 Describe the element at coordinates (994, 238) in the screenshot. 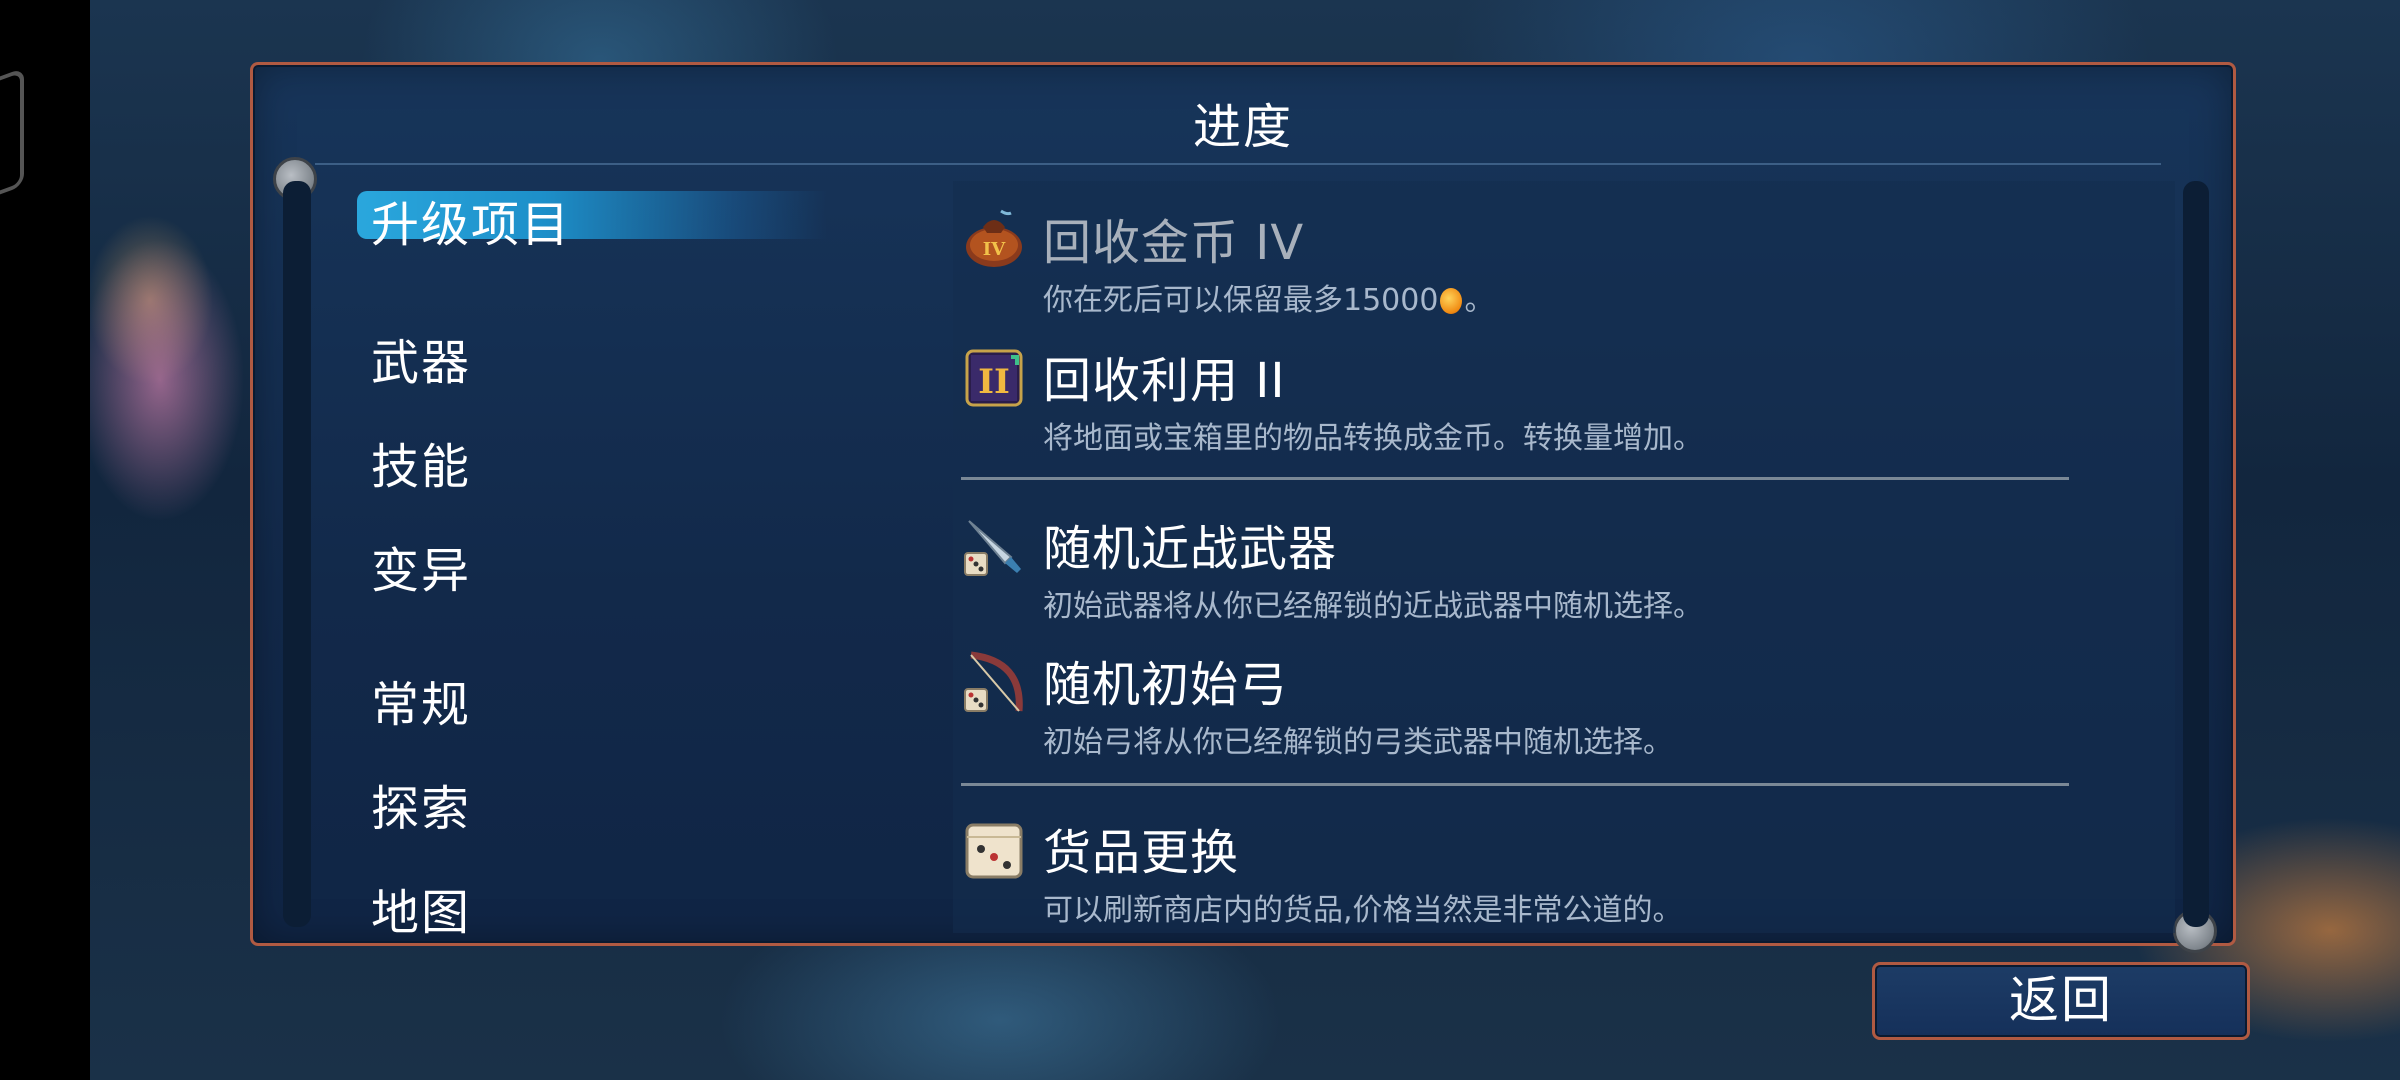

I see `coin-bag-icon: IV` at that location.